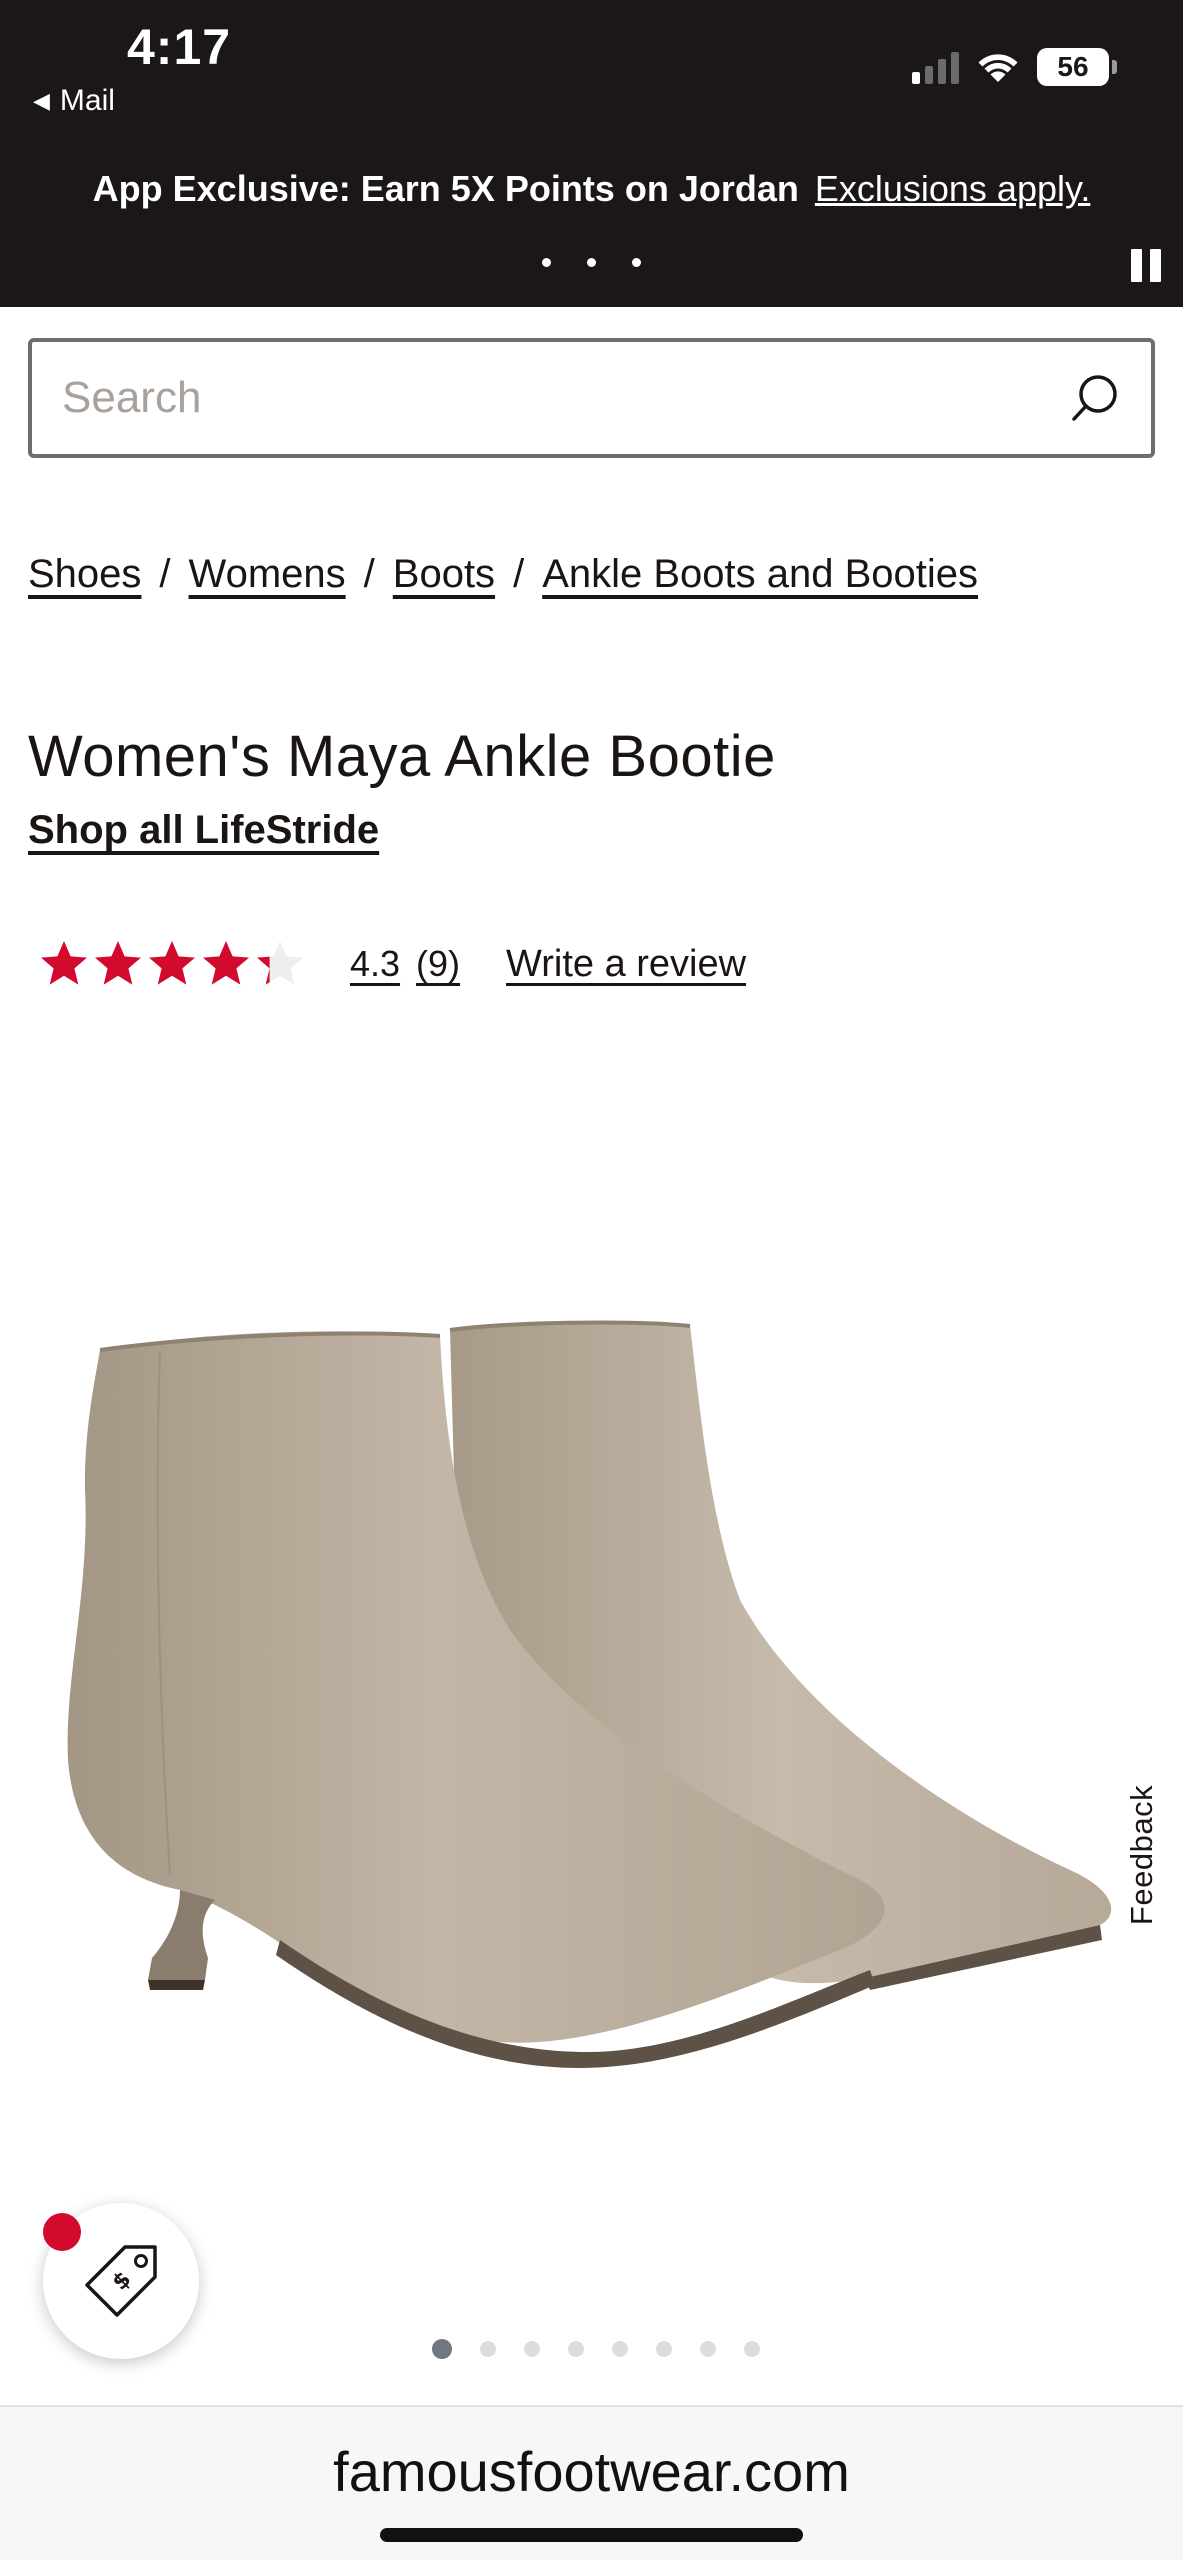  I want to click on price-tag-icon: $, so click(121, 2281).